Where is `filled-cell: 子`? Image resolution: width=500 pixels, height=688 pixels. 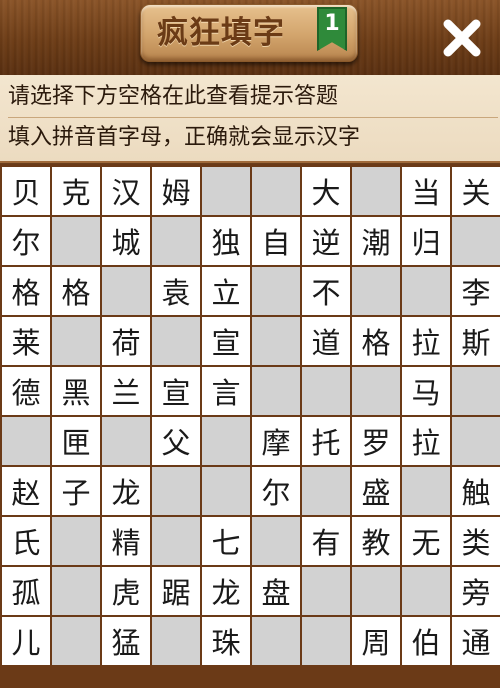 filled-cell: 子 is located at coordinates (76, 491).